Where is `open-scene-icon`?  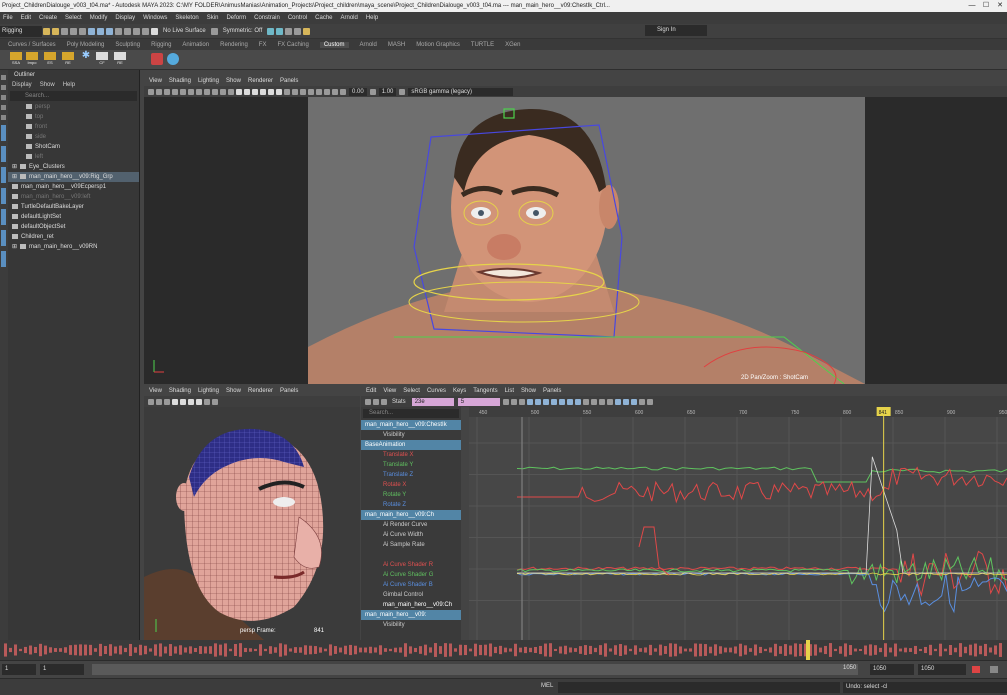 open-scene-icon is located at coordinates (55, 31).